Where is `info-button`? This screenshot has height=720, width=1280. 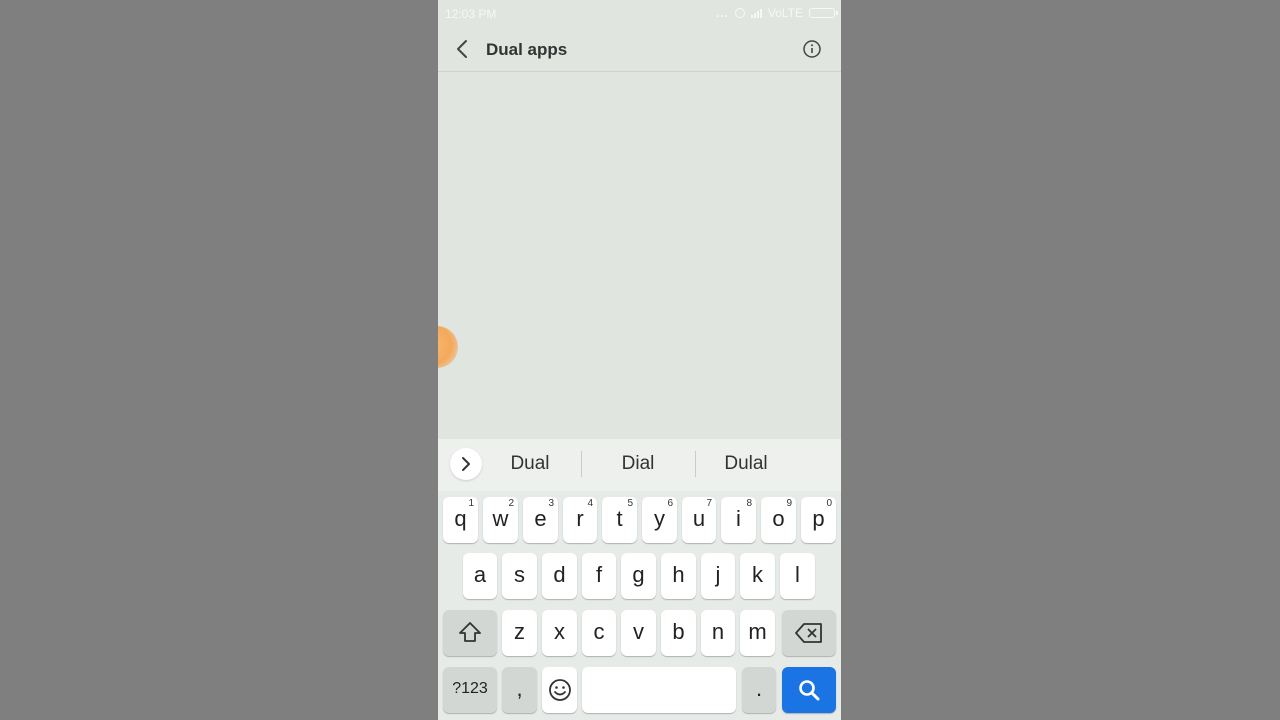 info-button is located at coordinates (812, 49).